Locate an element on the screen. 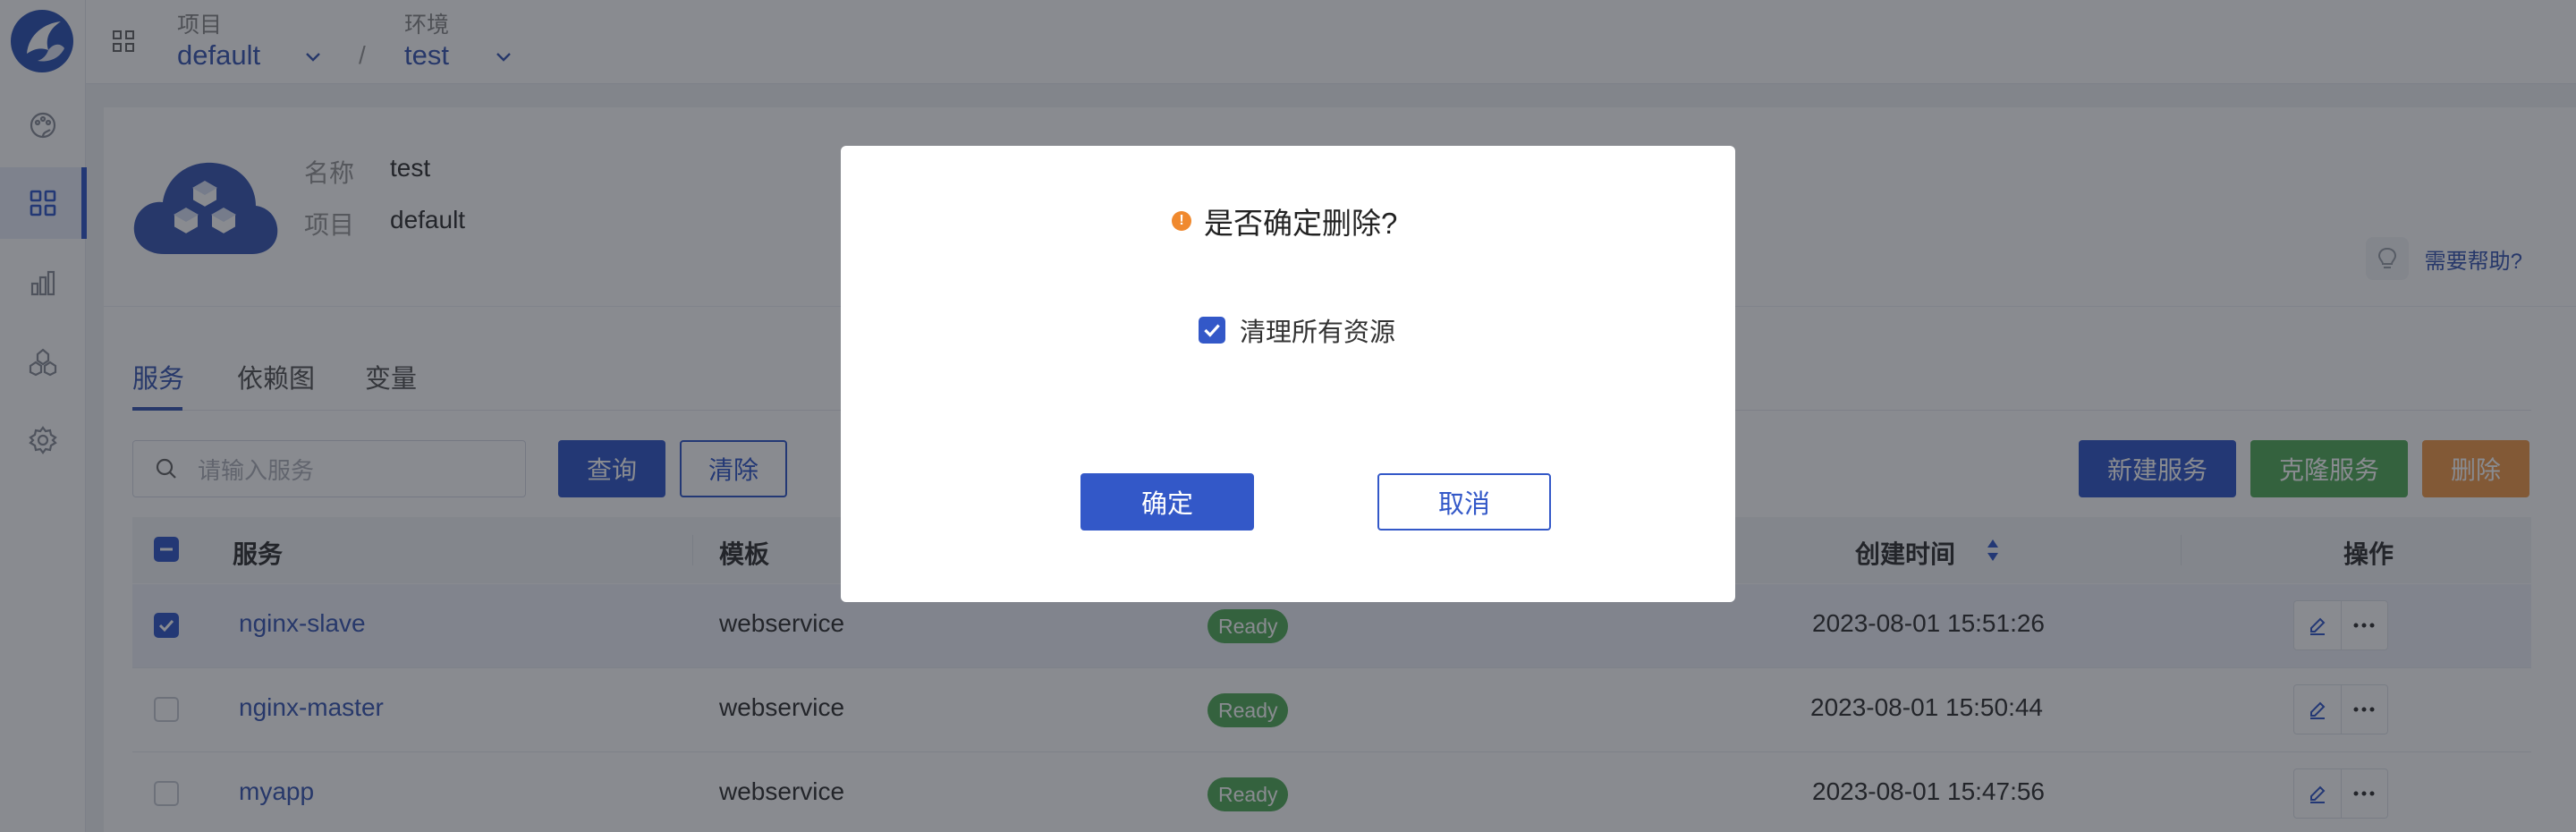 This screenshot has width=2576, height=832. dialog-title: ! 是否确定删除? is located at coordinates (1284, 221).